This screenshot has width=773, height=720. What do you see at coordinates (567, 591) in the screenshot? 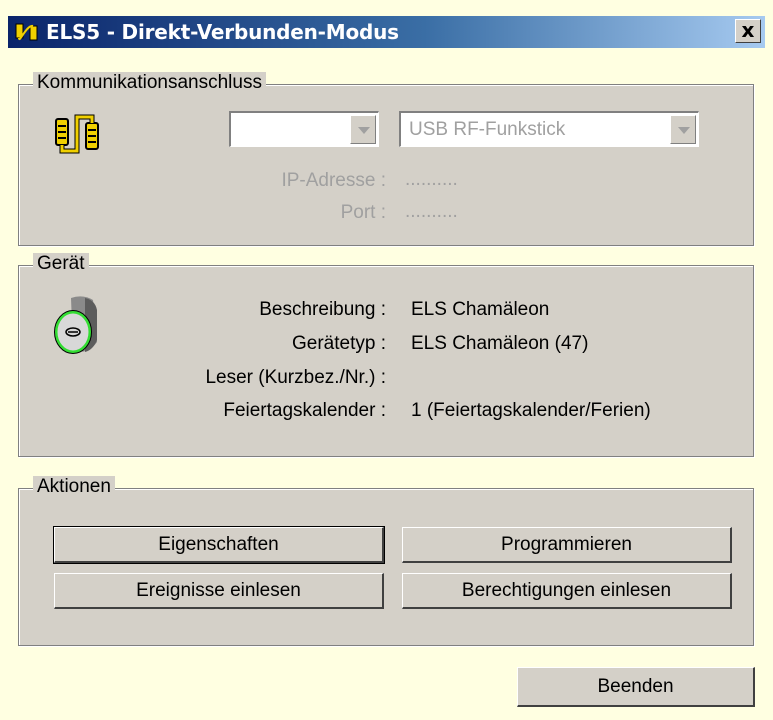
I see `read-permissions-button: Berechtigungen einlesen` at bounding box center [567, 591].